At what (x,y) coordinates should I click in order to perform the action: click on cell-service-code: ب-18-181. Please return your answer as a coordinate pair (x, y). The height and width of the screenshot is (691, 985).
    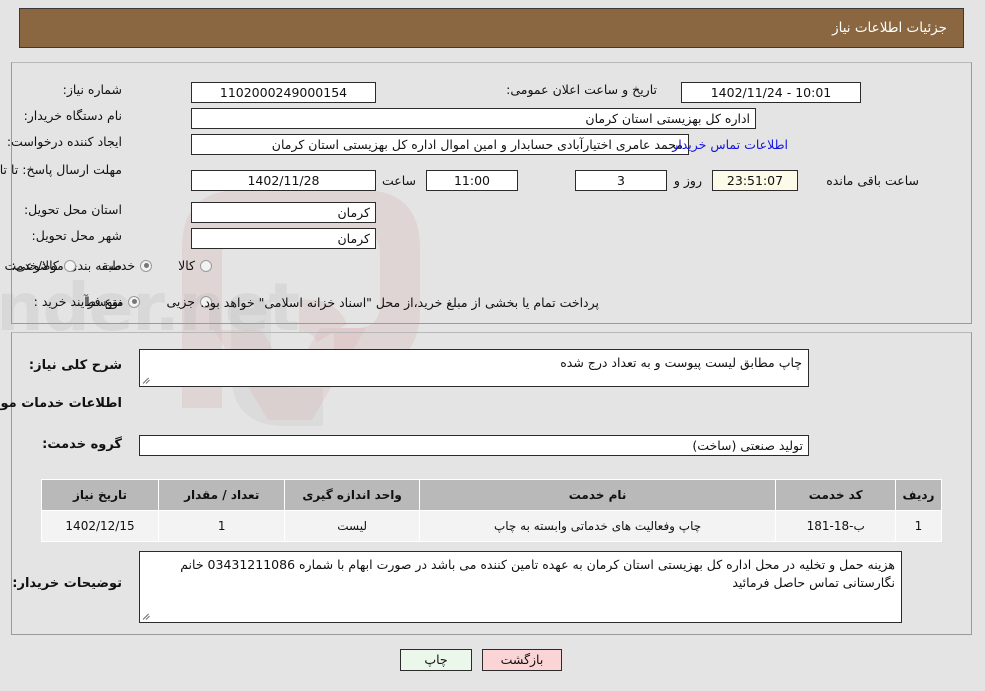
    Looking at the image, I should click on (836, 526).